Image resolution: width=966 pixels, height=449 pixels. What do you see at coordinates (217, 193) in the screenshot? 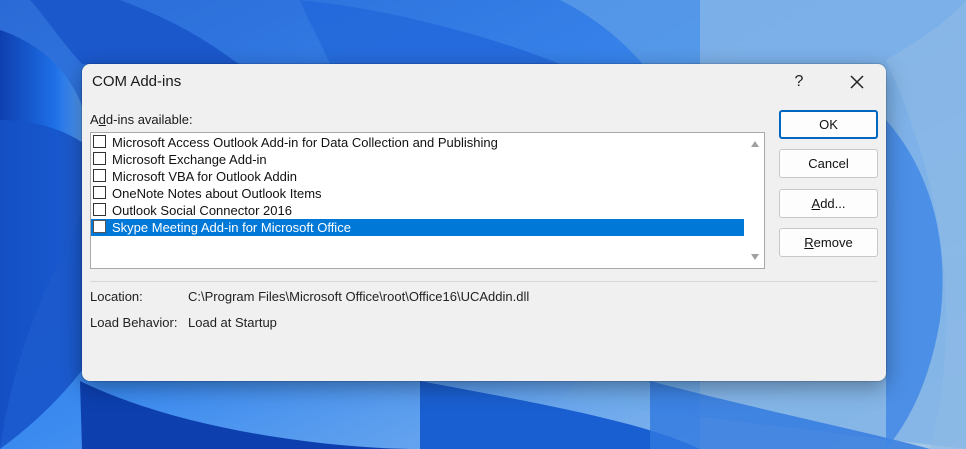
I see `addin-label: OneNote Notes about Outlook Items` at bounding box center [217, 193].